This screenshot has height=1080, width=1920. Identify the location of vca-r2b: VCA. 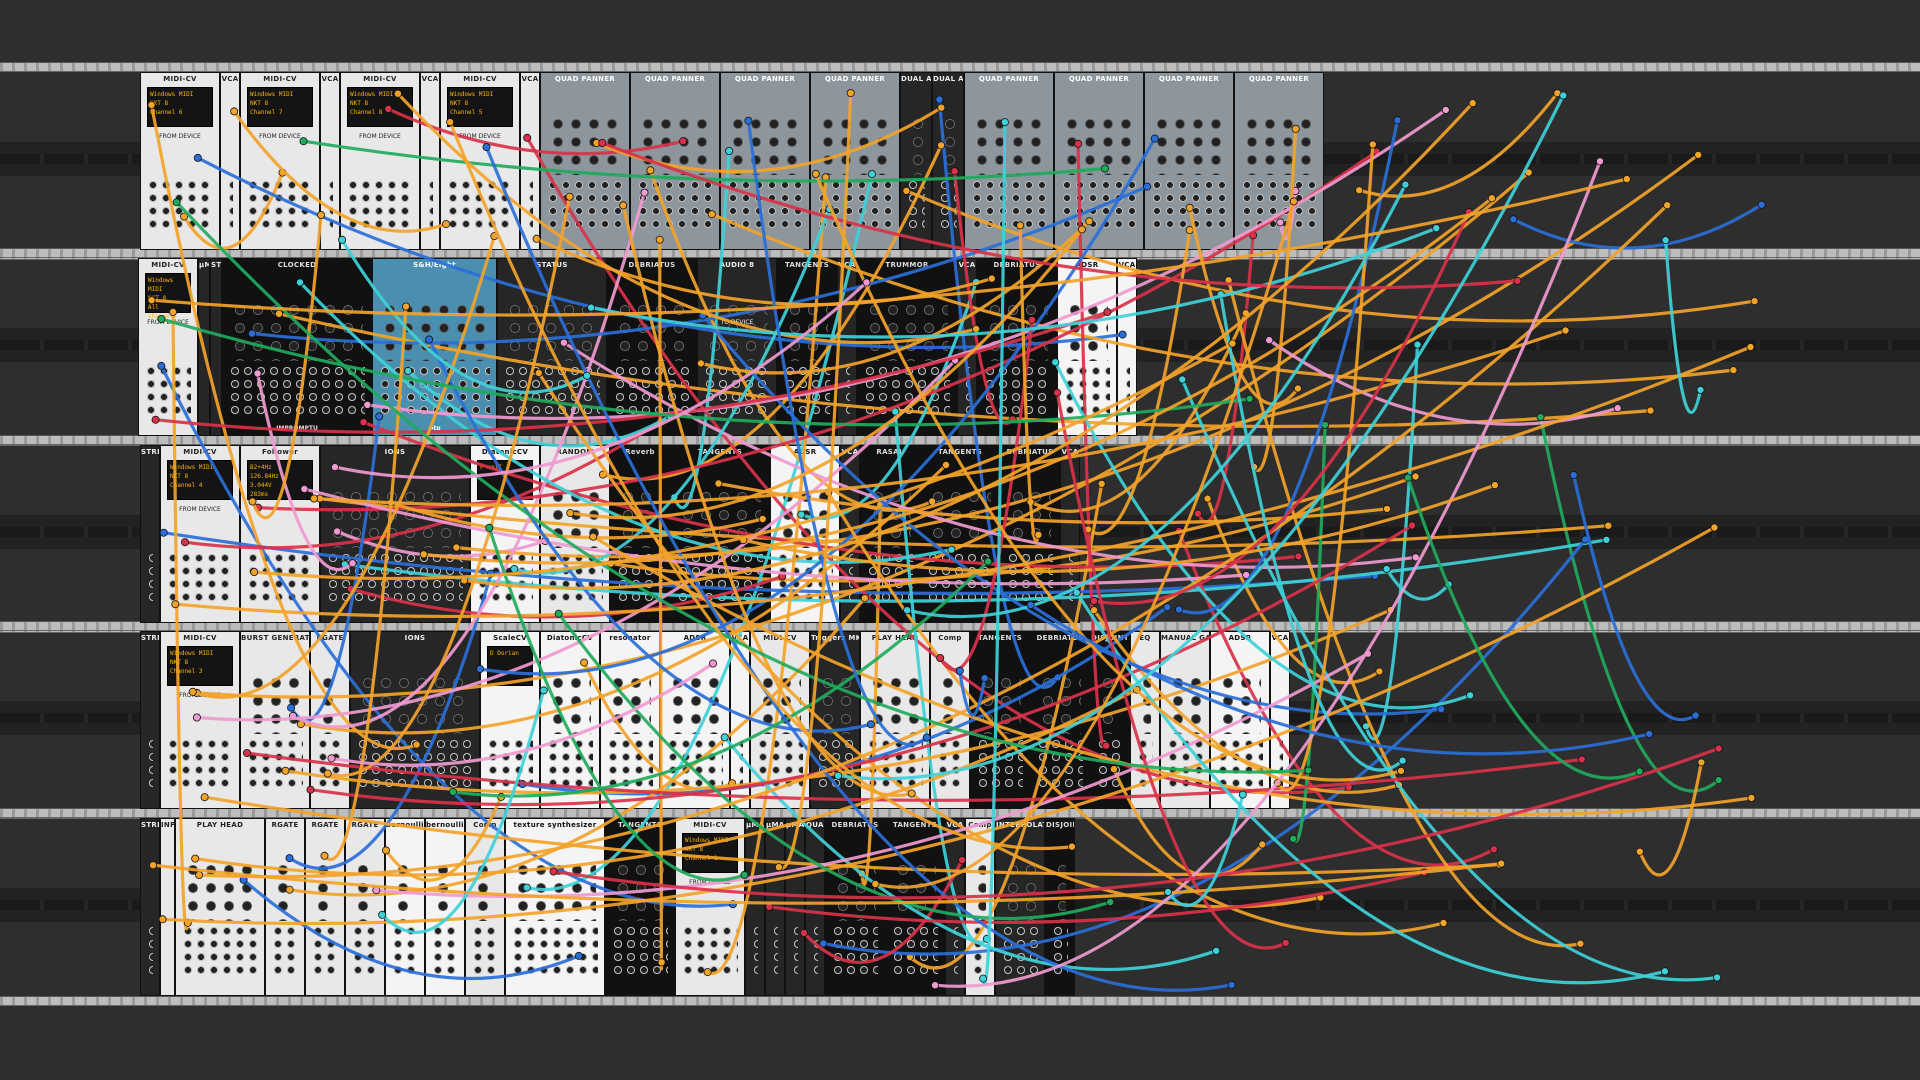
(967, 347).